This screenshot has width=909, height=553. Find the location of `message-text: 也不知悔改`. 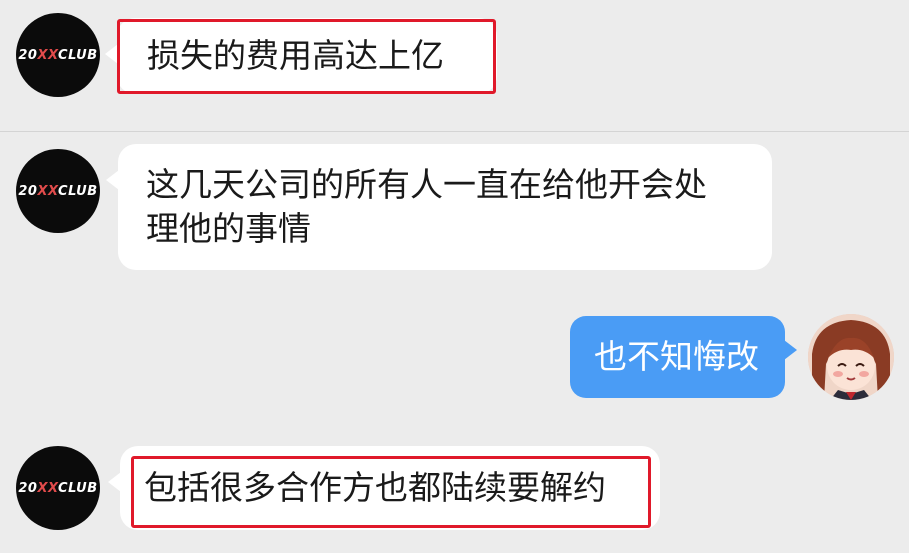

message-text: 也不知悔改 is located at coordinates (676, 356).